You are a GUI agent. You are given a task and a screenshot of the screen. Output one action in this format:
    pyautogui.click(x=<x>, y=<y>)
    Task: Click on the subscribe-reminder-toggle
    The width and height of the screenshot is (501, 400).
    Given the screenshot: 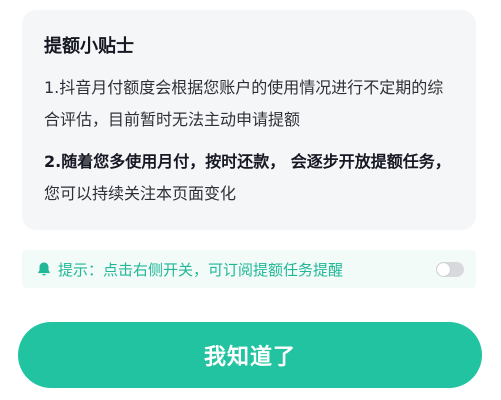 What is the action you would take?
    pyautogui.click(x=450, y=269)
    